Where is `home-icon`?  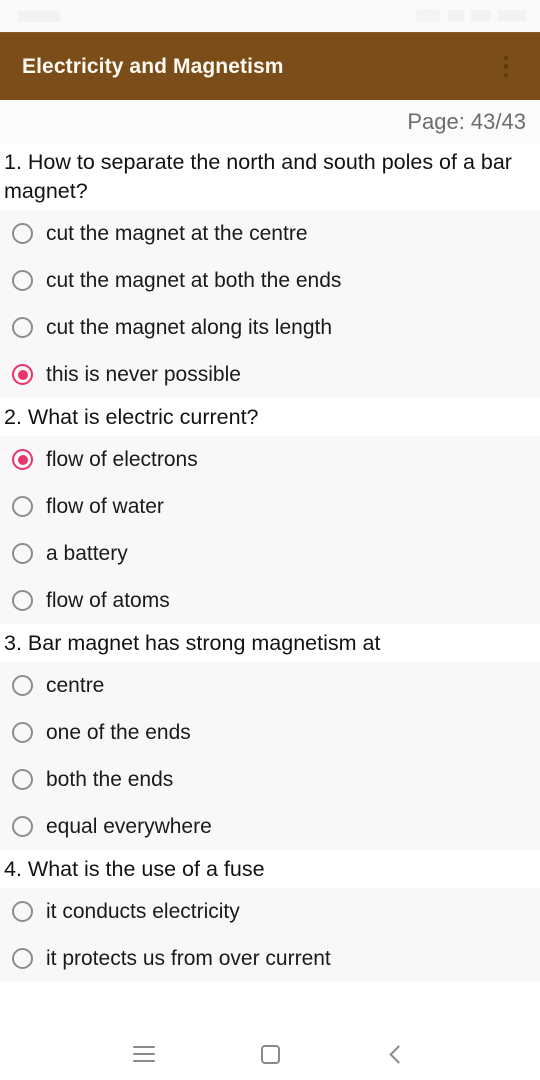
home-icon is located at coordinates (270, 1054).